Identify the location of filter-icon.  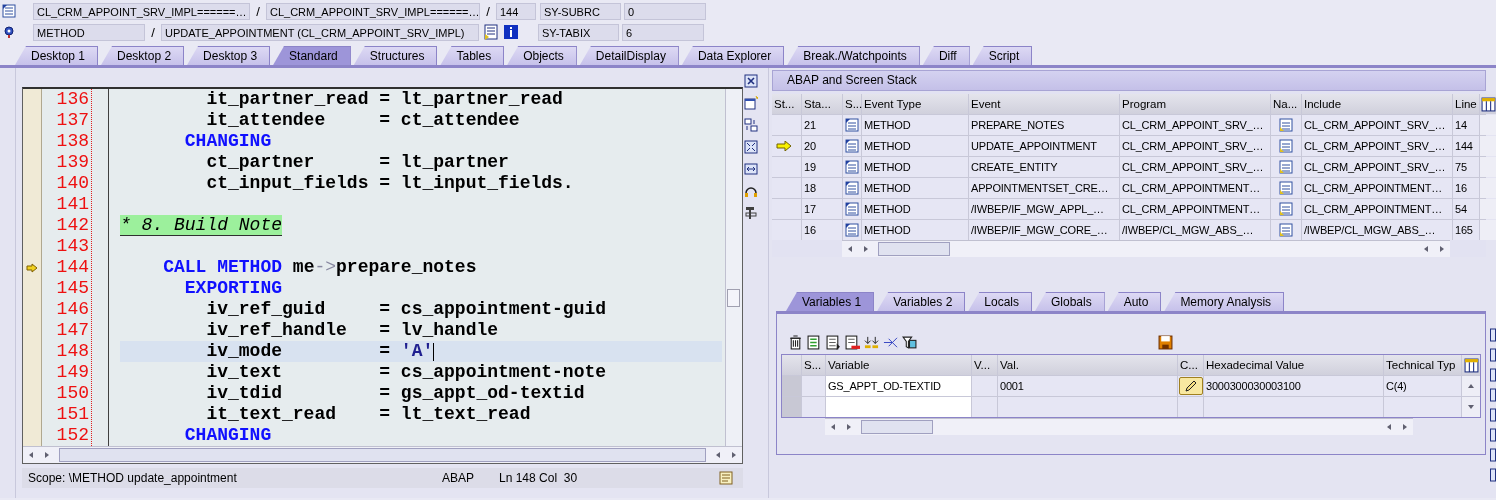
(909, 342).